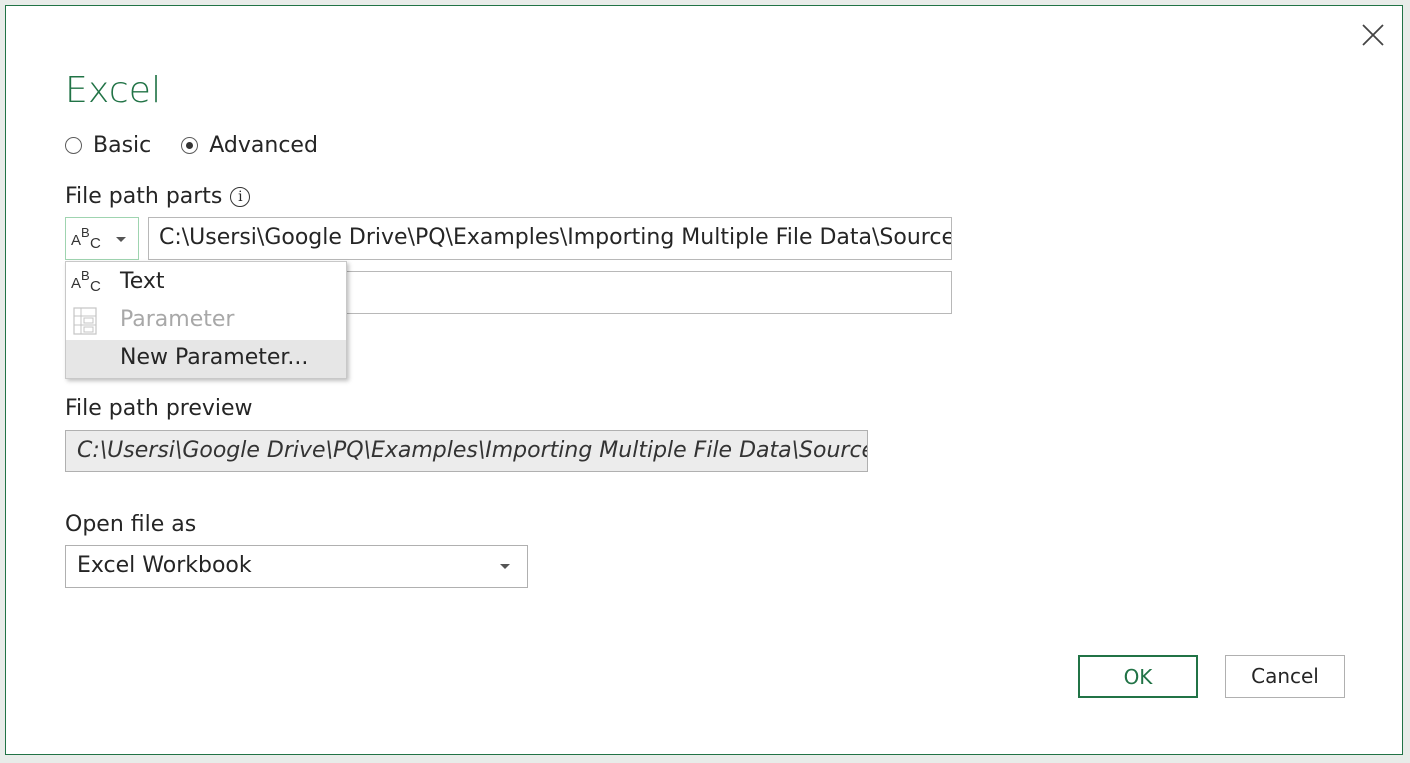  What do you see at coordinates (177, 319) in the screenshot?
I see `menu-item-parameter-label: Parameter` at bounding box center [177, 319].